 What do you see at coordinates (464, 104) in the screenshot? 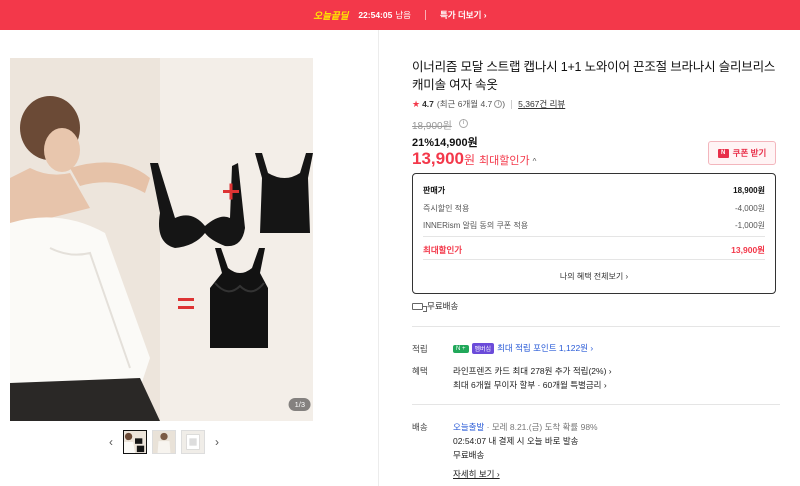
I see `rating-meta: (최근 6개월 4.7` at bounding box center [464, 104].